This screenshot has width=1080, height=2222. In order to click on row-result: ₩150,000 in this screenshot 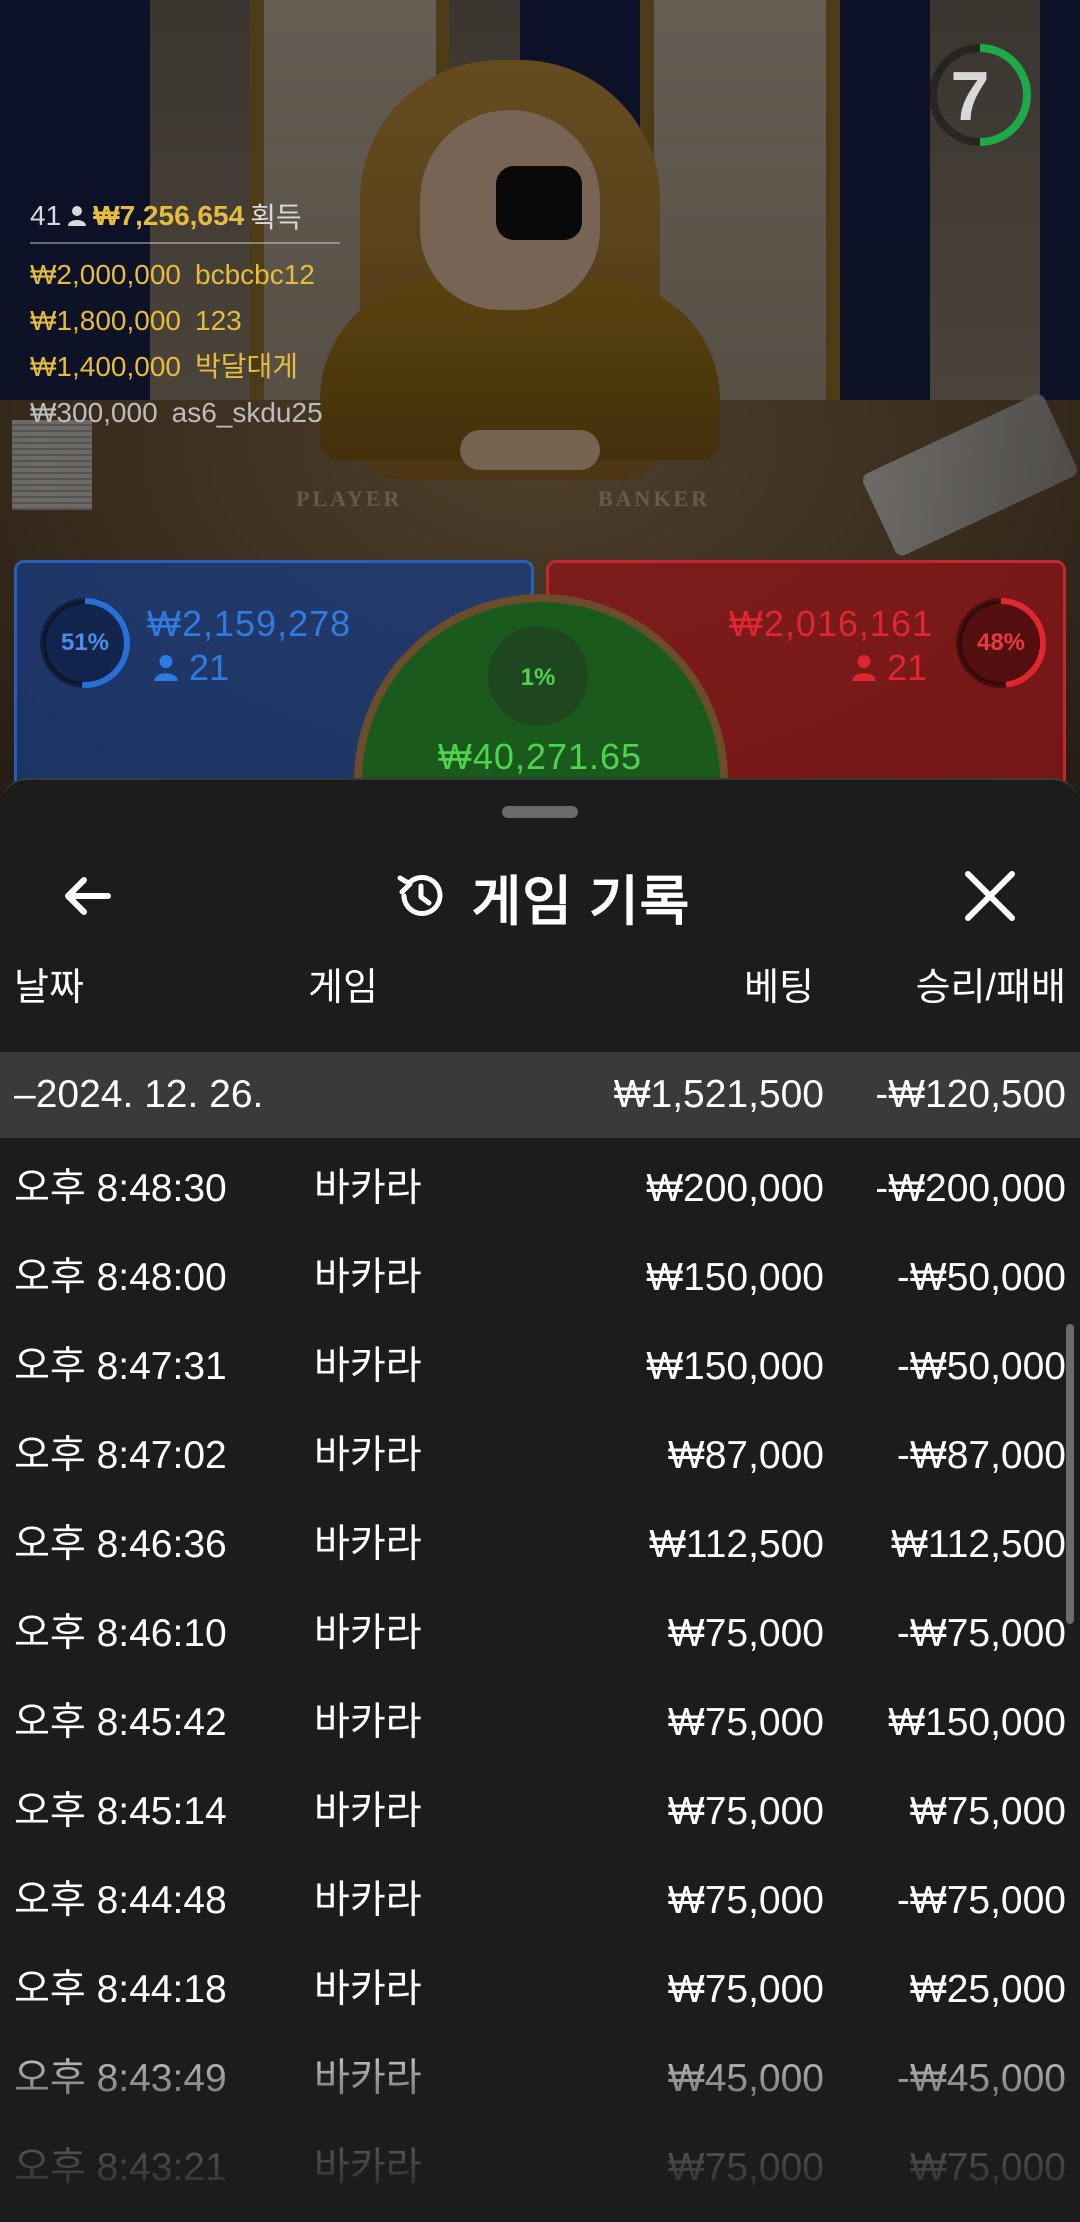, I will do `click(977, 1722)`.